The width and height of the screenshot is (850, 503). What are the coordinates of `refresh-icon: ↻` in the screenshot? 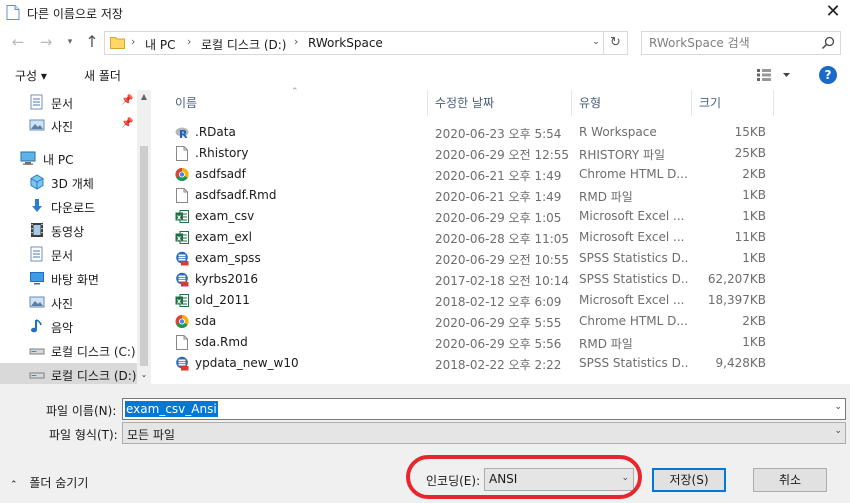 It's located at (616, 43).